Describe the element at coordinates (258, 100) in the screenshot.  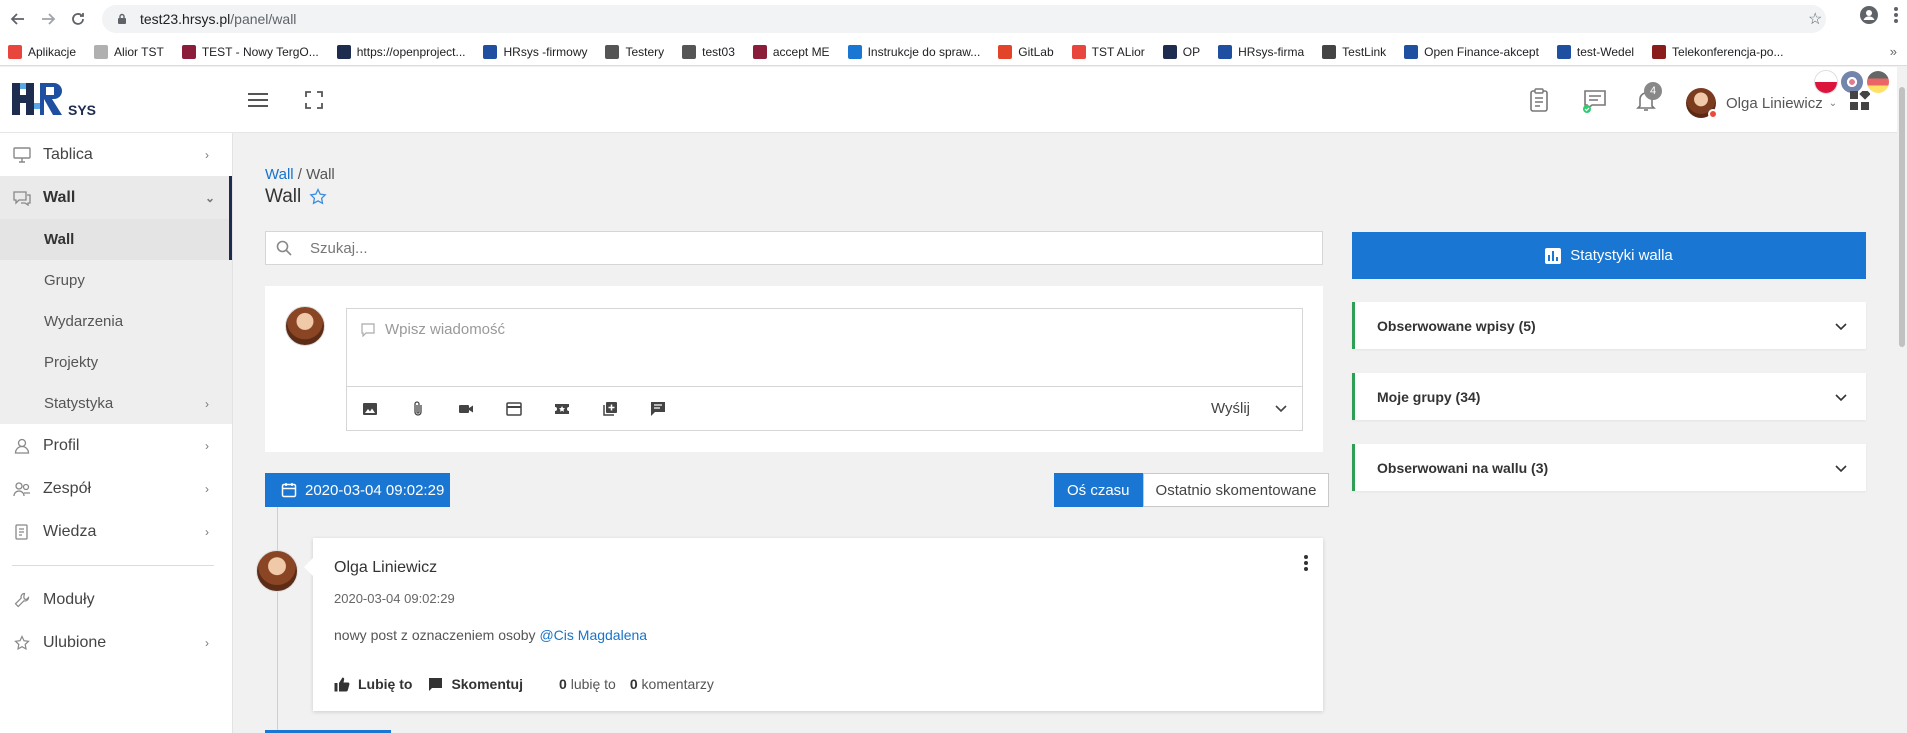
I see `menu-toggle-icon` at that location.